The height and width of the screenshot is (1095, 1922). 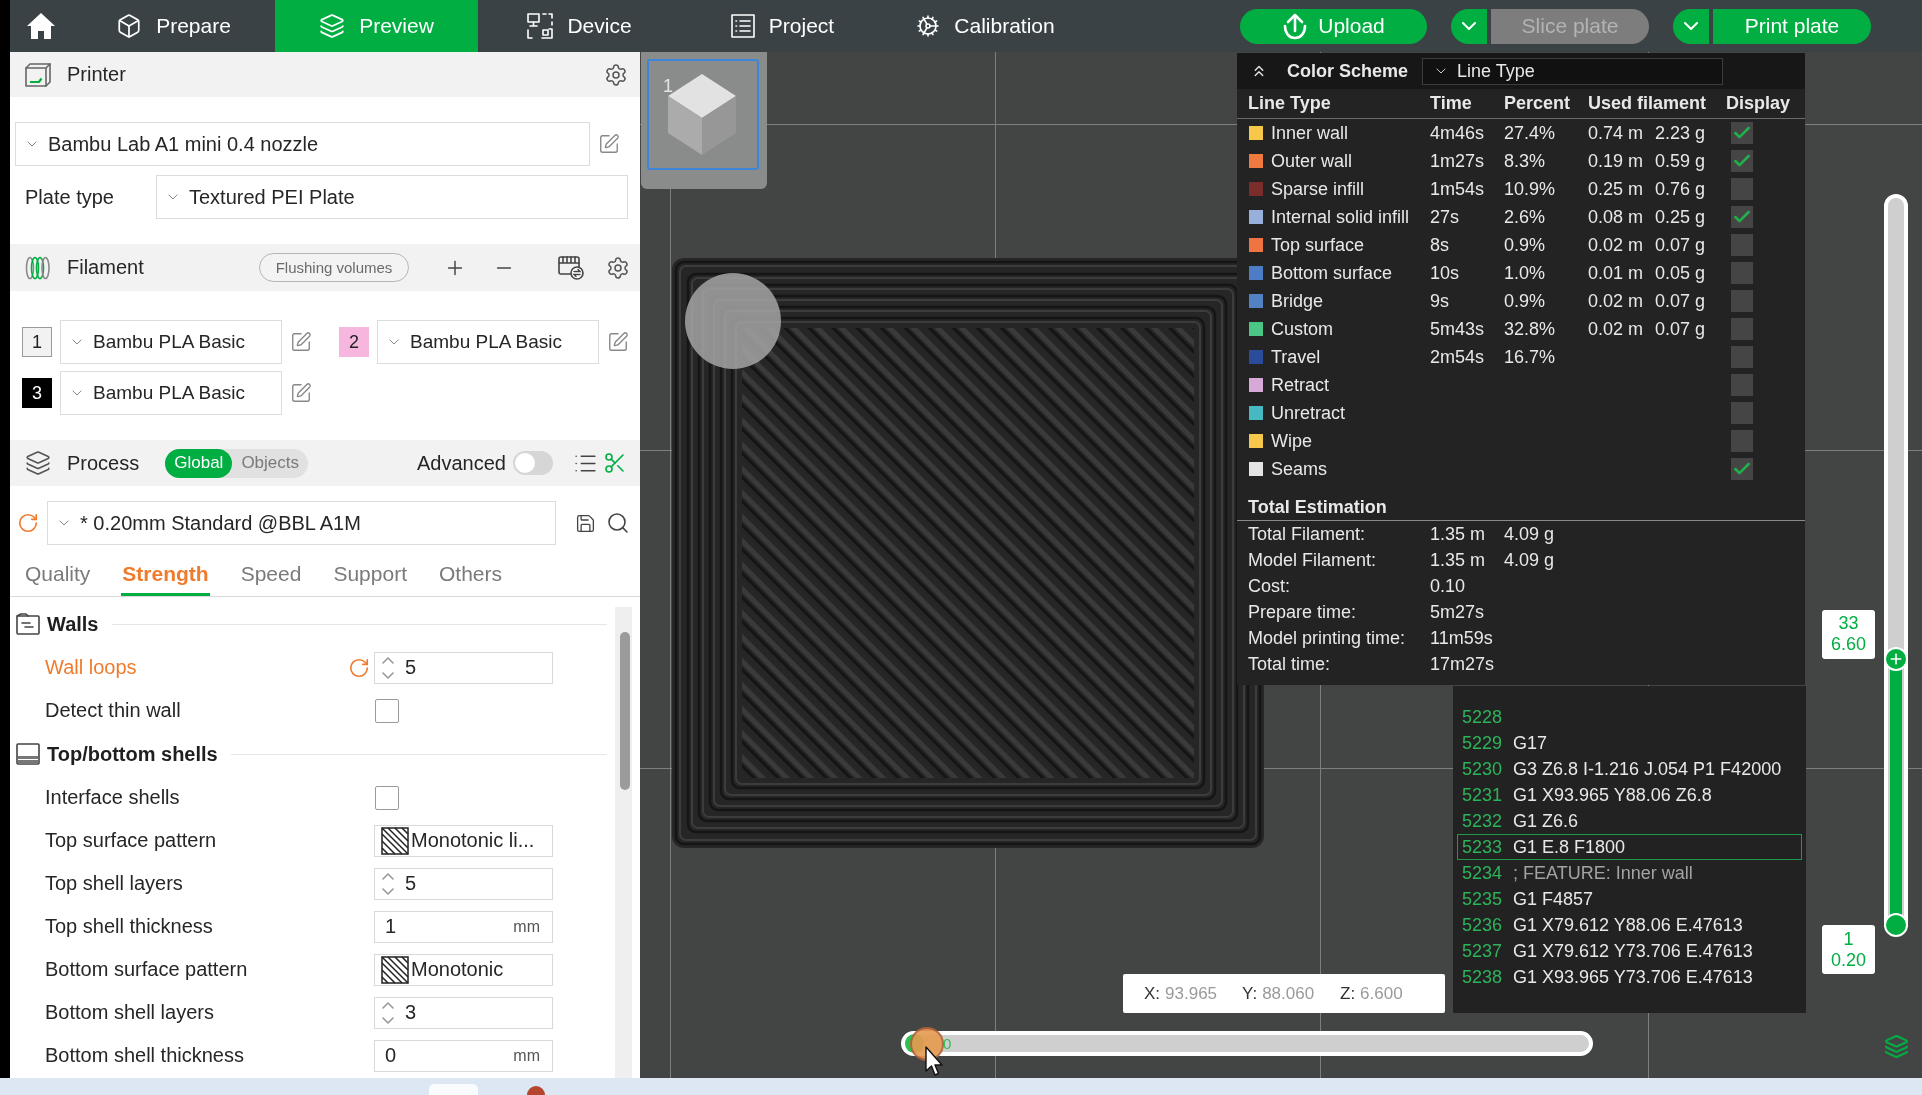 What do you see at coordinates (1530, 328) in the screenshot?
I see `percent-value: 32.8%` at bounding box center [1530, 328].